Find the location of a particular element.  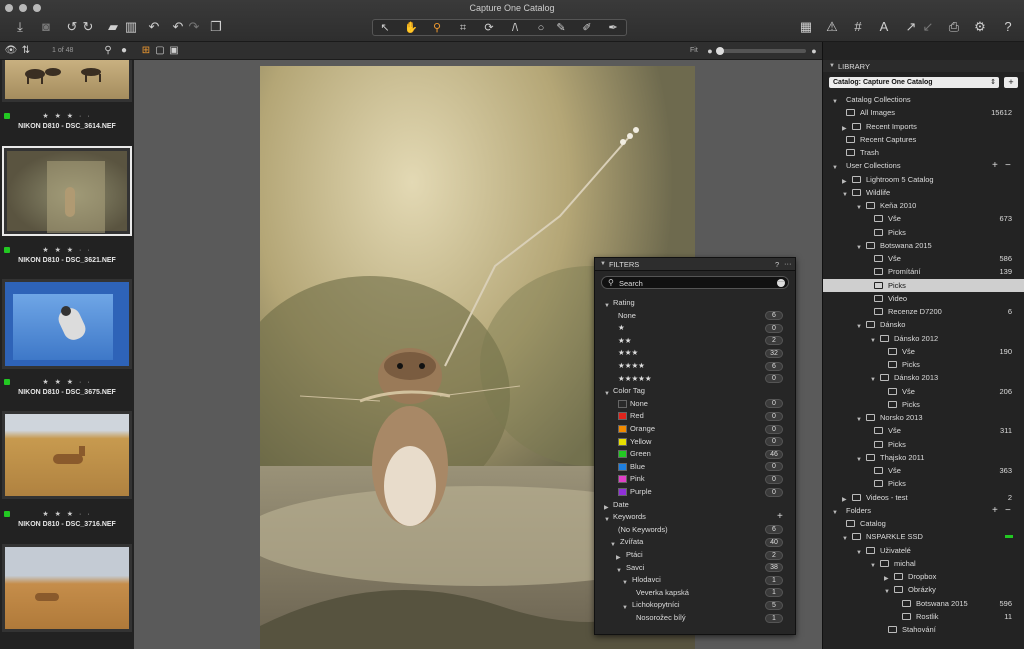

copy-adjustments-icon: ❐ is located at coordinates (216, 27).